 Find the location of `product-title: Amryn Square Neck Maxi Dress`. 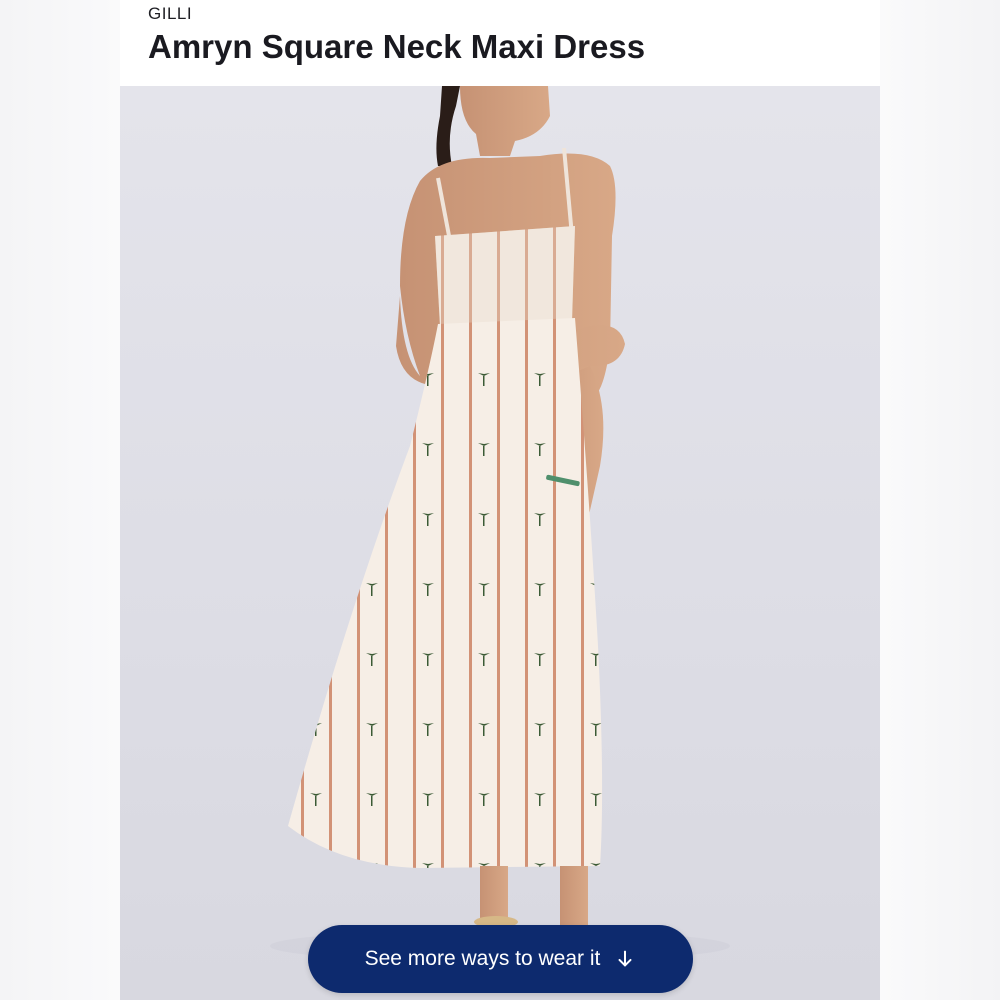

product-title: Amryn Square Neck Maxi Dress is located at coordinates (397, 46).